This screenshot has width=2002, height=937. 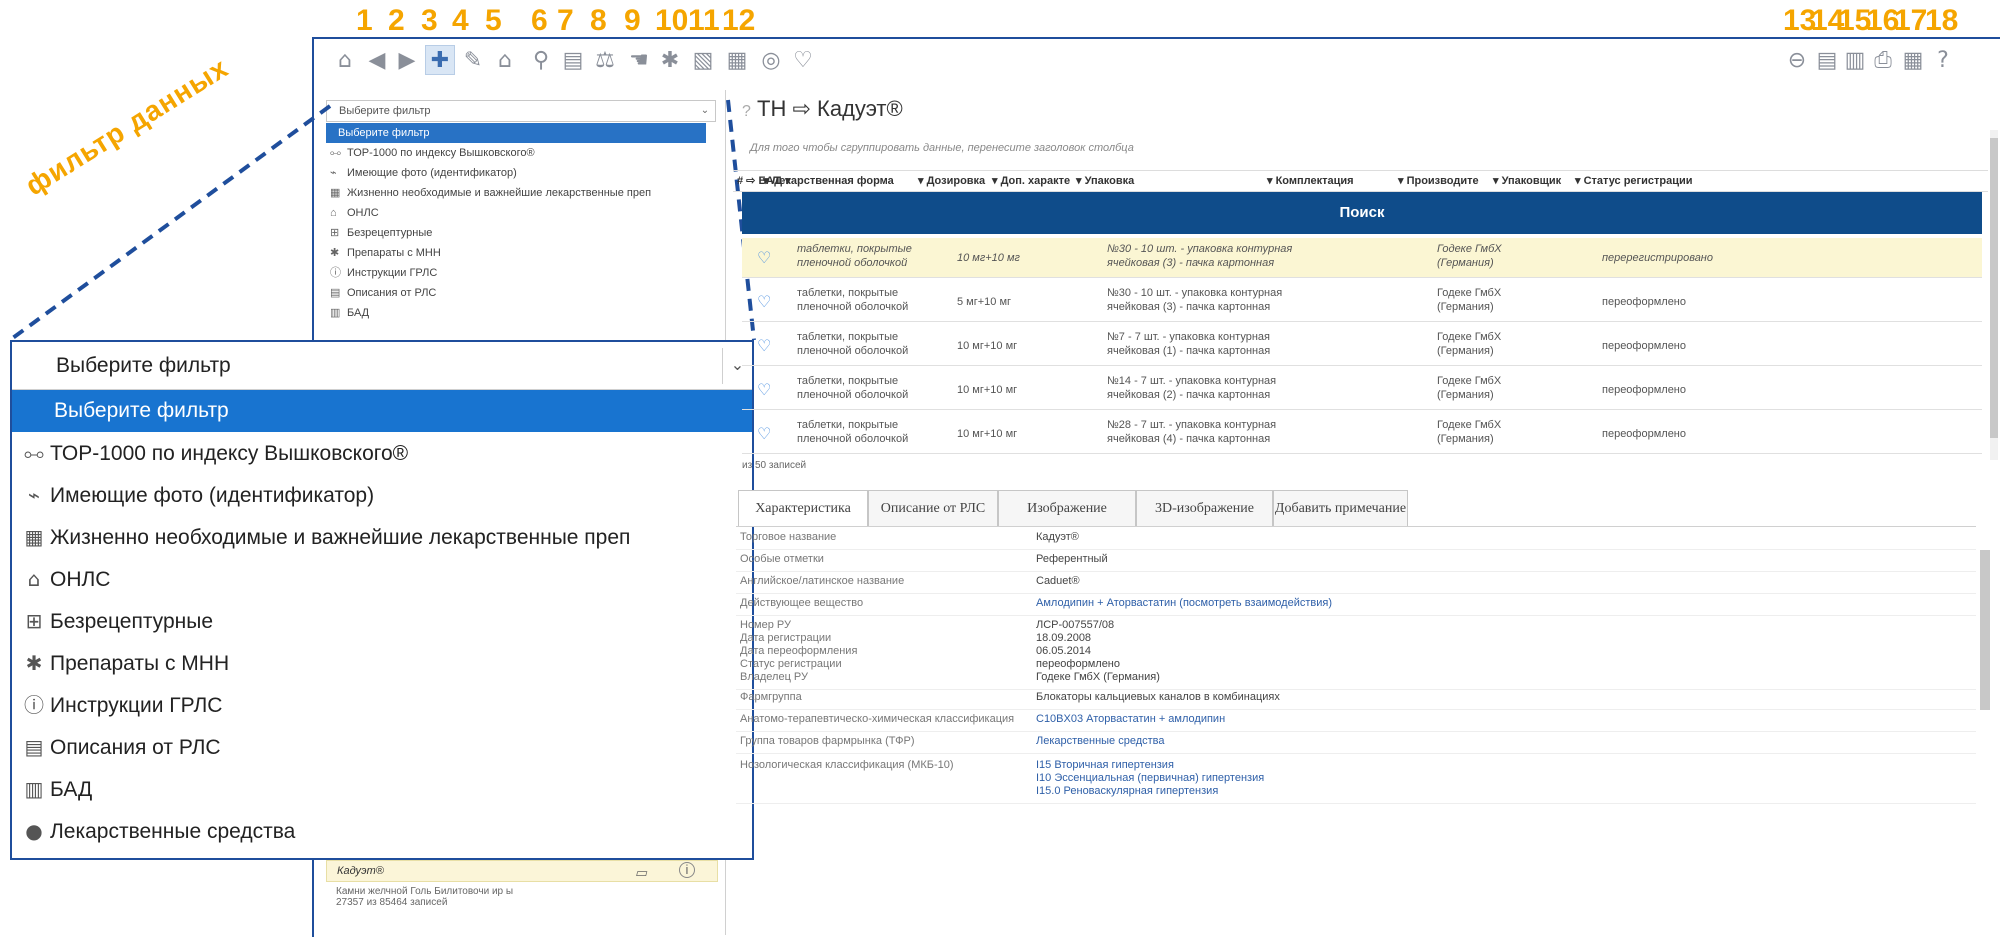 What do you see at coordinates (1913, 60) in the screenshot?
I see `calculator-icon: ▦` at bounding box center [1913, 60].